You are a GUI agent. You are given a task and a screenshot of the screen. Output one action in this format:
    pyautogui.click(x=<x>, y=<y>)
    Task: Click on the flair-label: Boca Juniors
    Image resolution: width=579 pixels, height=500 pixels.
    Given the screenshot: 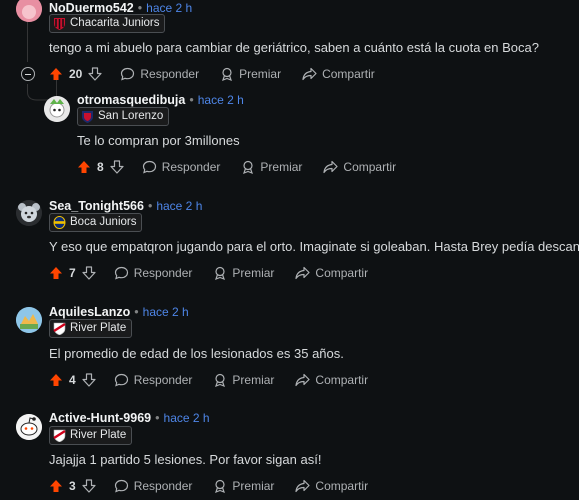 What is the action you would take?
    pyautogui.click(x=103, y=222)
    